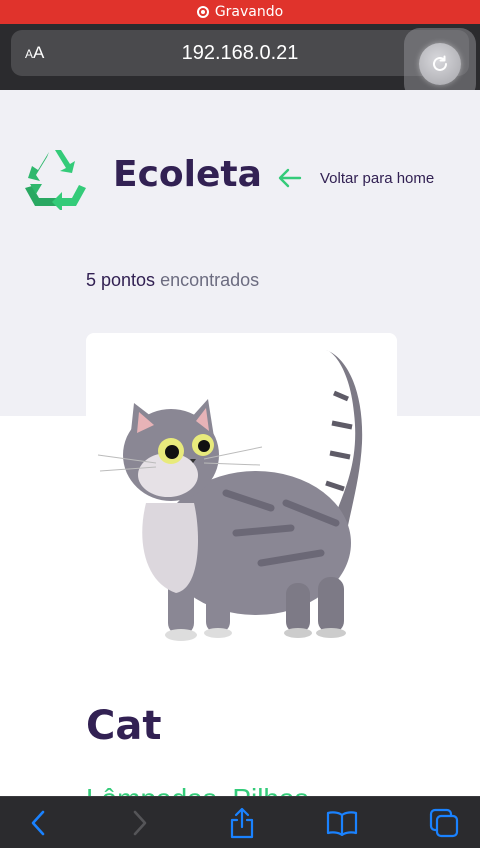  Describe the element at coordinates (197, 789) in the screenshot. I see `point-items: Lâmpadas, Pilhas` at that location.